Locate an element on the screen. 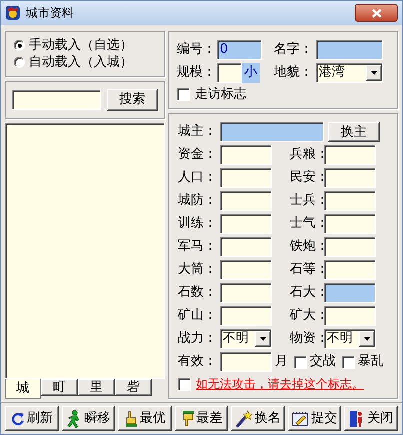 The height and width of the screenshot is (435, 403). field-label: 物资： is located at coordinates (306, 339).